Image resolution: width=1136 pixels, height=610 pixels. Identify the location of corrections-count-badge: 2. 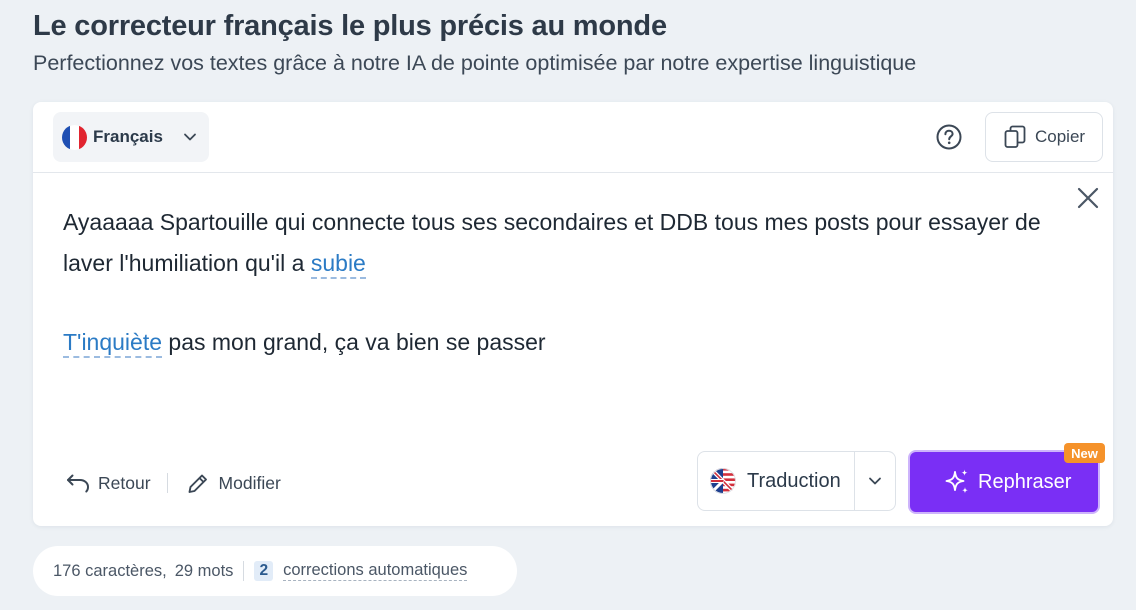
(264, 571).